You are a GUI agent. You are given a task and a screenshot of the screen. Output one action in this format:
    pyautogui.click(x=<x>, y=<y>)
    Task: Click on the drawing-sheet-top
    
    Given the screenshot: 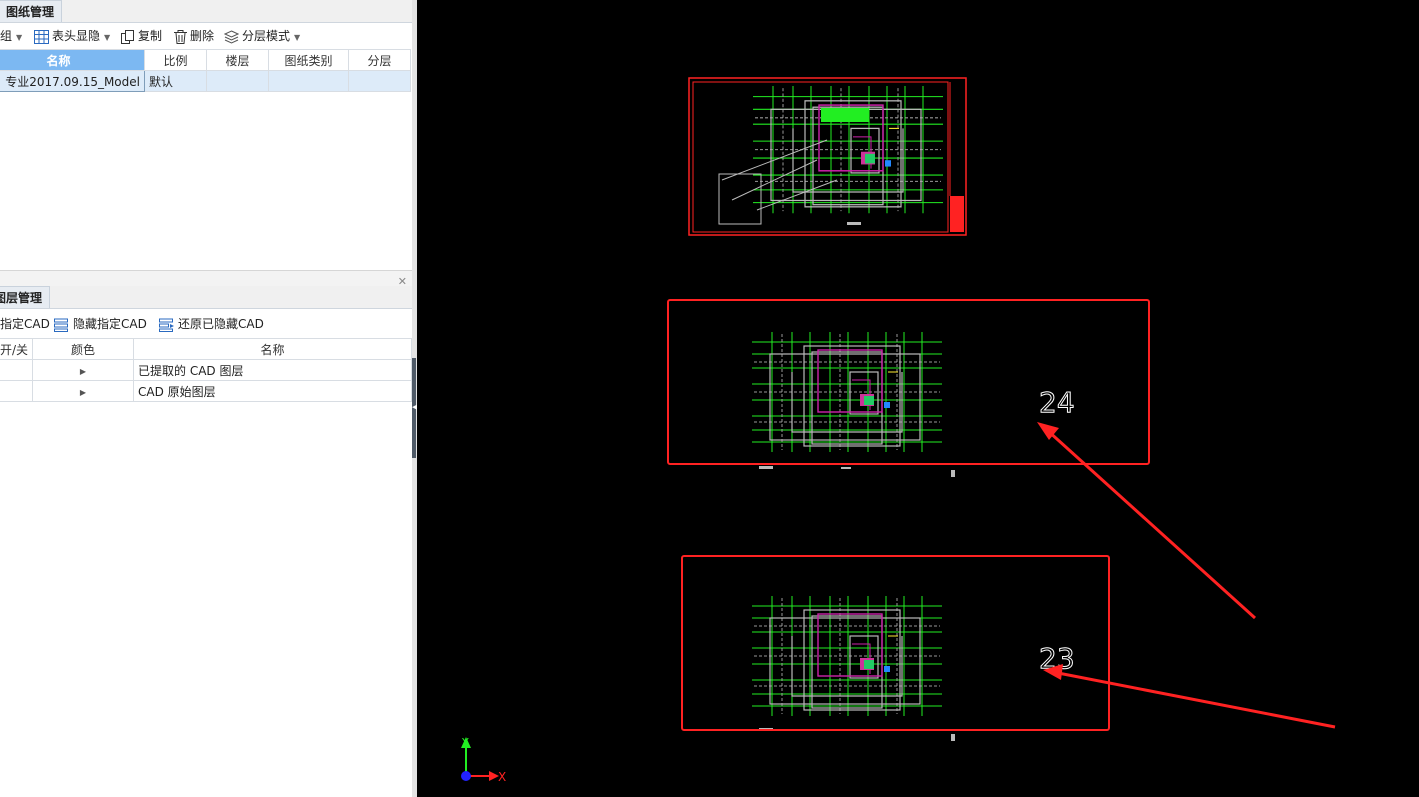 What is the action you would take?
    pyautogui.click(x=827, y=156)
    